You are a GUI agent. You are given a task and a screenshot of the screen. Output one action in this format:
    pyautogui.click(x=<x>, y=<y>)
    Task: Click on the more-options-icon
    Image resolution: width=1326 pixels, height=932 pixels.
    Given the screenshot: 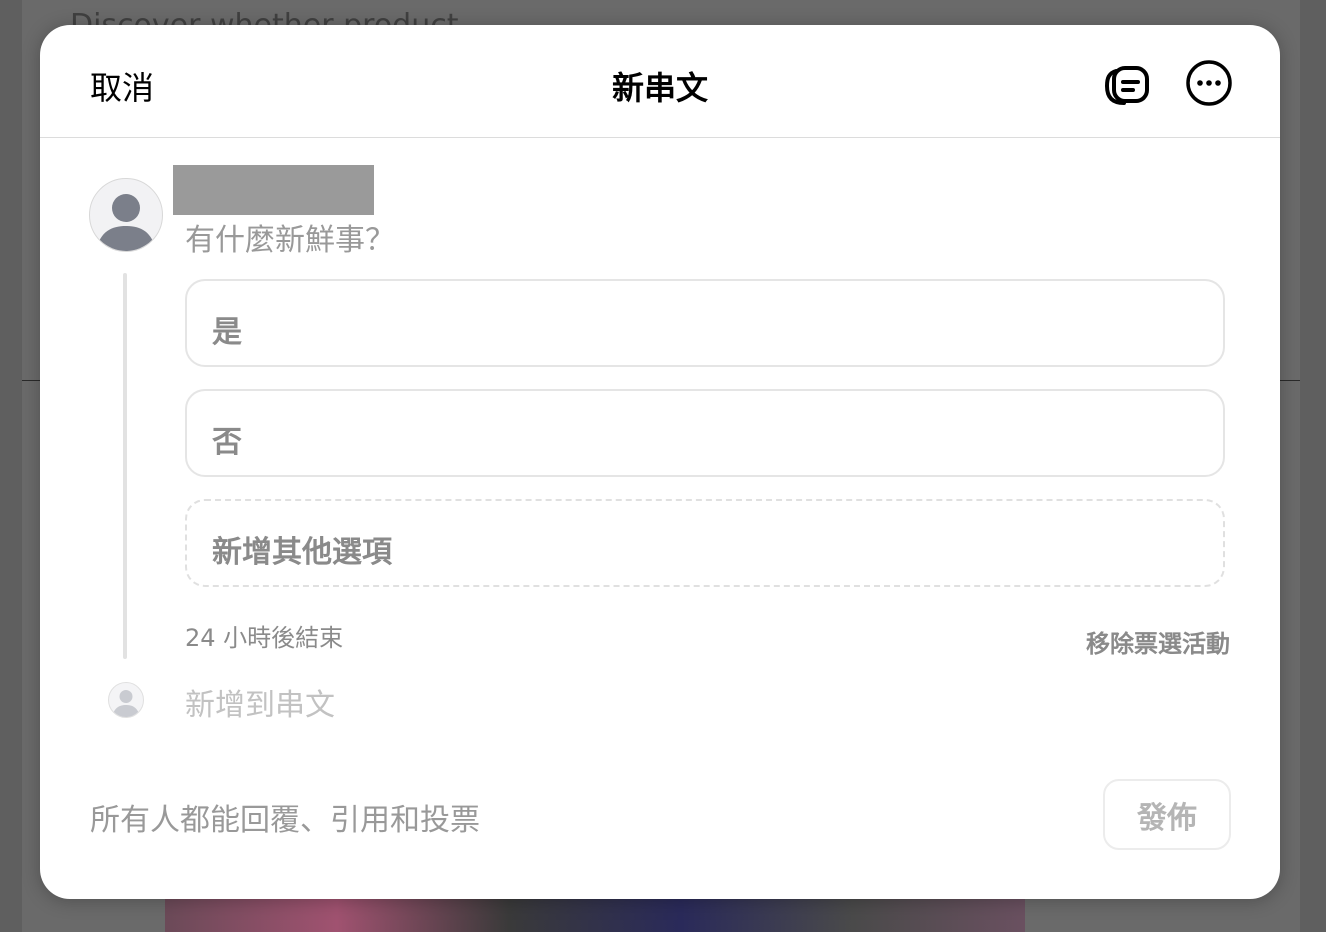 What is the action you would take?
    pyautogui.click(x=1209, y=83)
    